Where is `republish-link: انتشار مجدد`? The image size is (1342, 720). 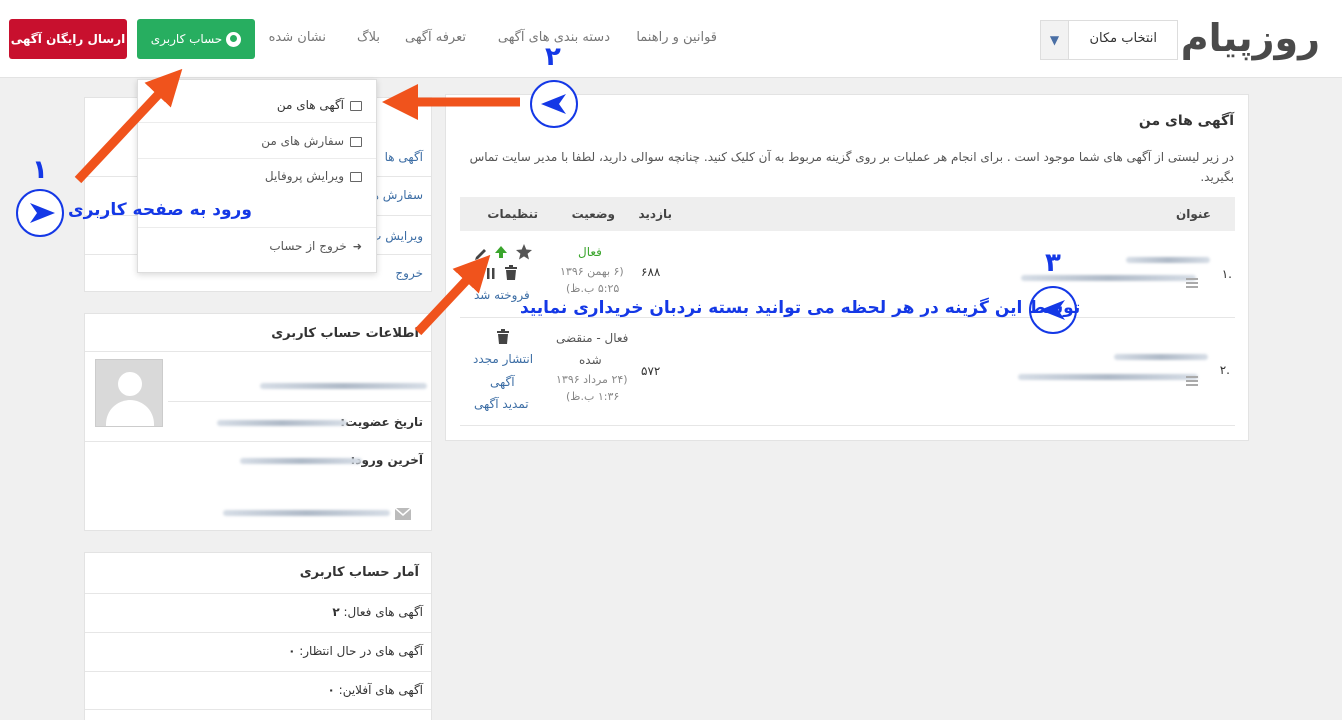 republish-link: انتشار مجدد is located at coordinates (503, 359).